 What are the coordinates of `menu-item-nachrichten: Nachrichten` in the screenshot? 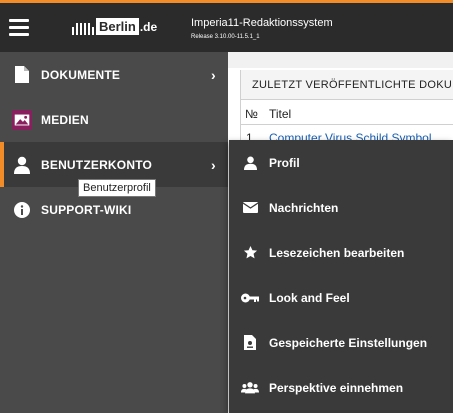 It's located at (341, 207).